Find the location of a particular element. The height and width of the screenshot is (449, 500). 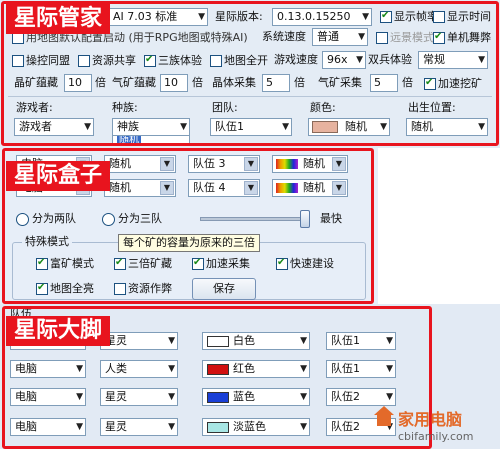

watermark-url: cbifamily.com is located at coordinates (436, 436).